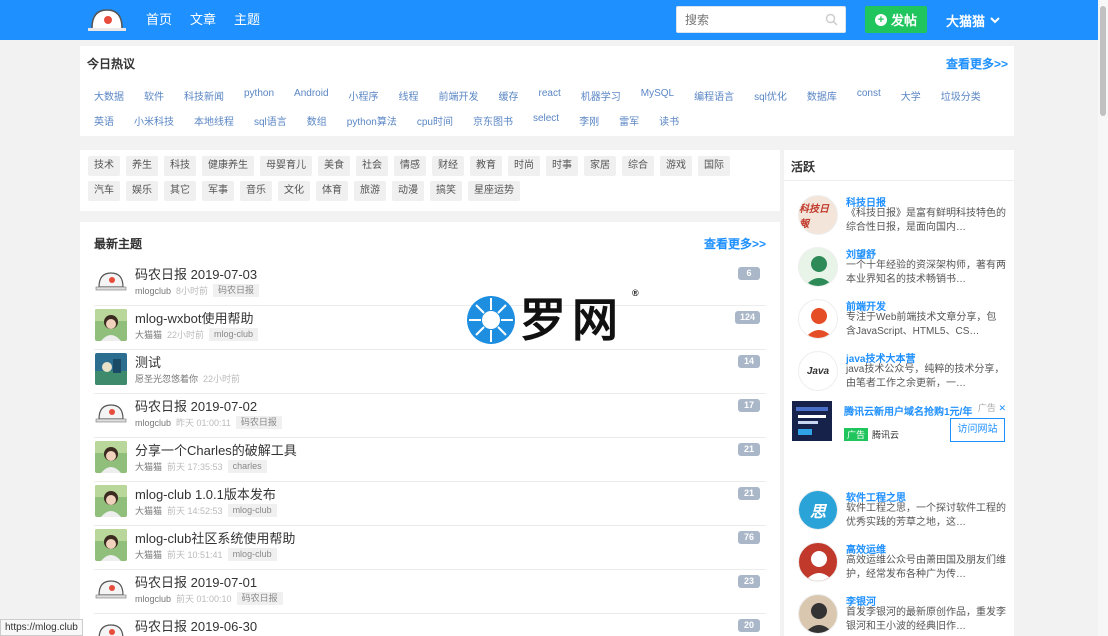  Describe the element at coordinates (180, 166) in the screenshot. I see `category-tag: 科技` at that location.